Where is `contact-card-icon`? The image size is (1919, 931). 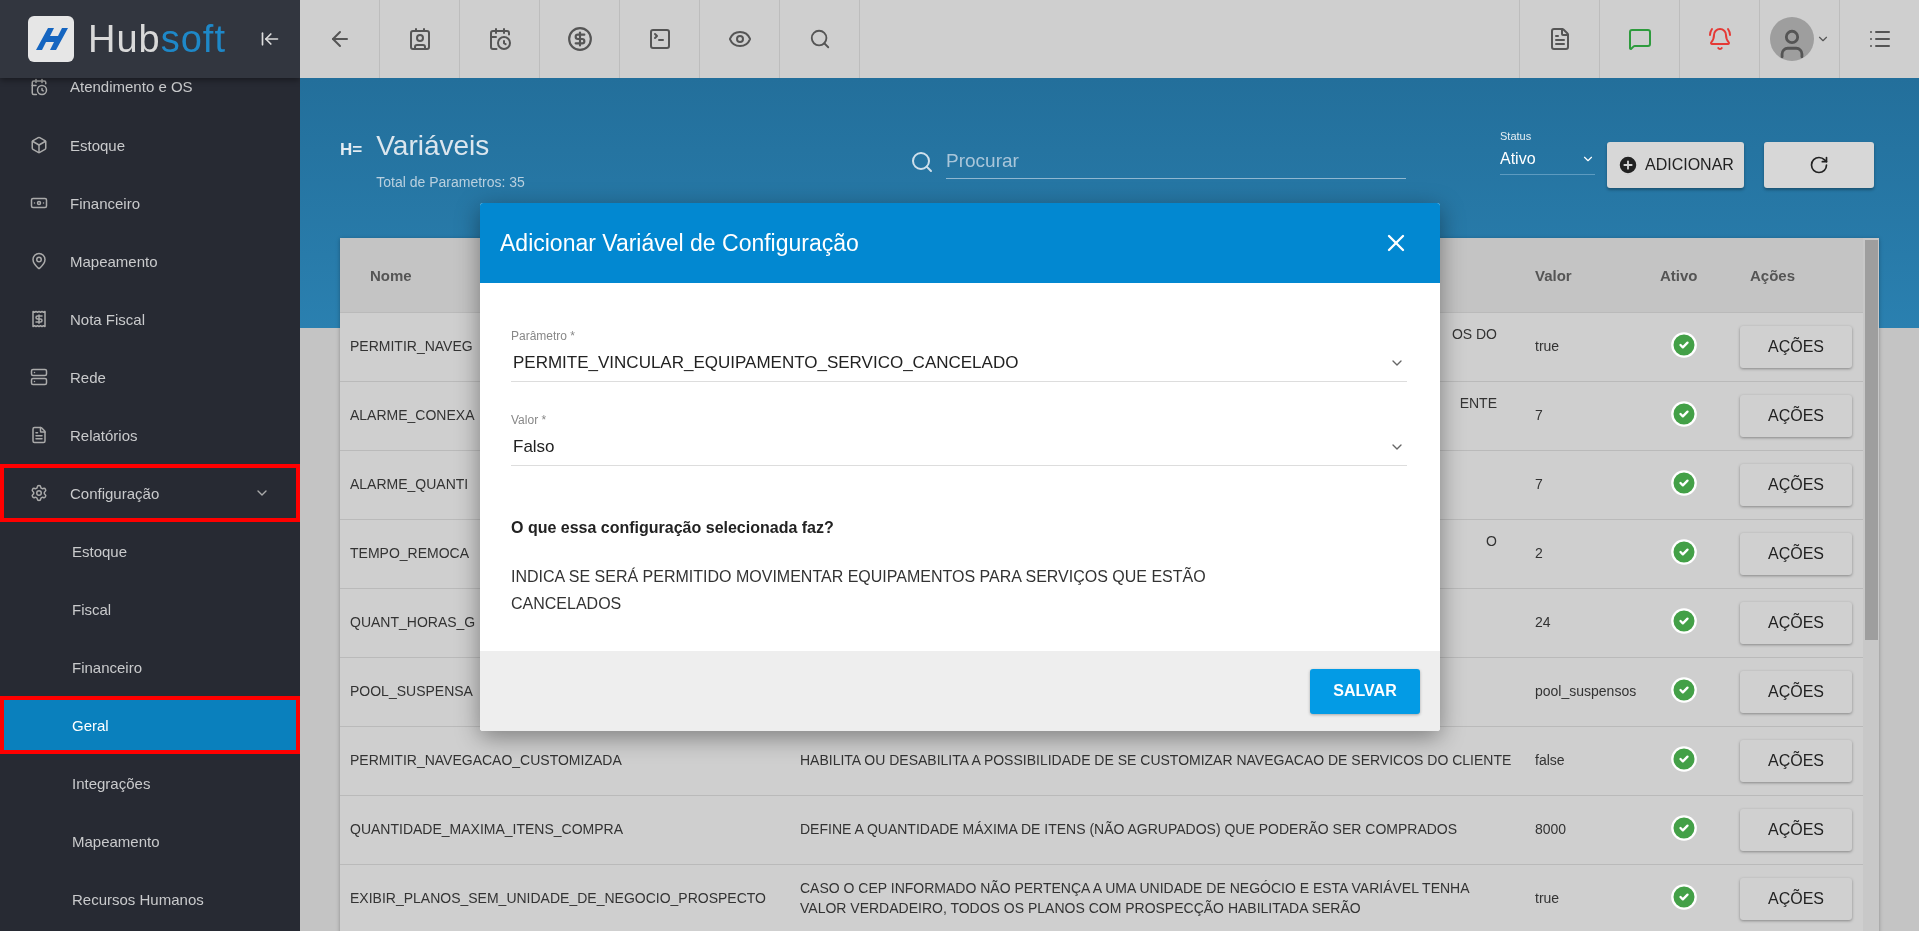 contact-card-icon is located at coordinates (419, 39).